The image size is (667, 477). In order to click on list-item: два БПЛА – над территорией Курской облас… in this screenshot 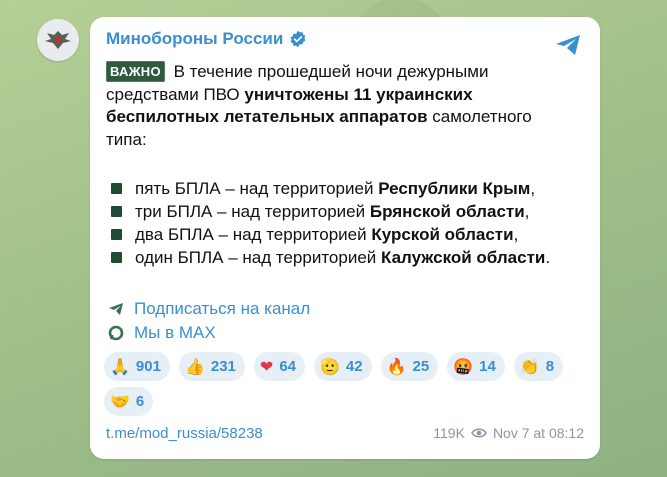, I will do `click(328, 234)`.